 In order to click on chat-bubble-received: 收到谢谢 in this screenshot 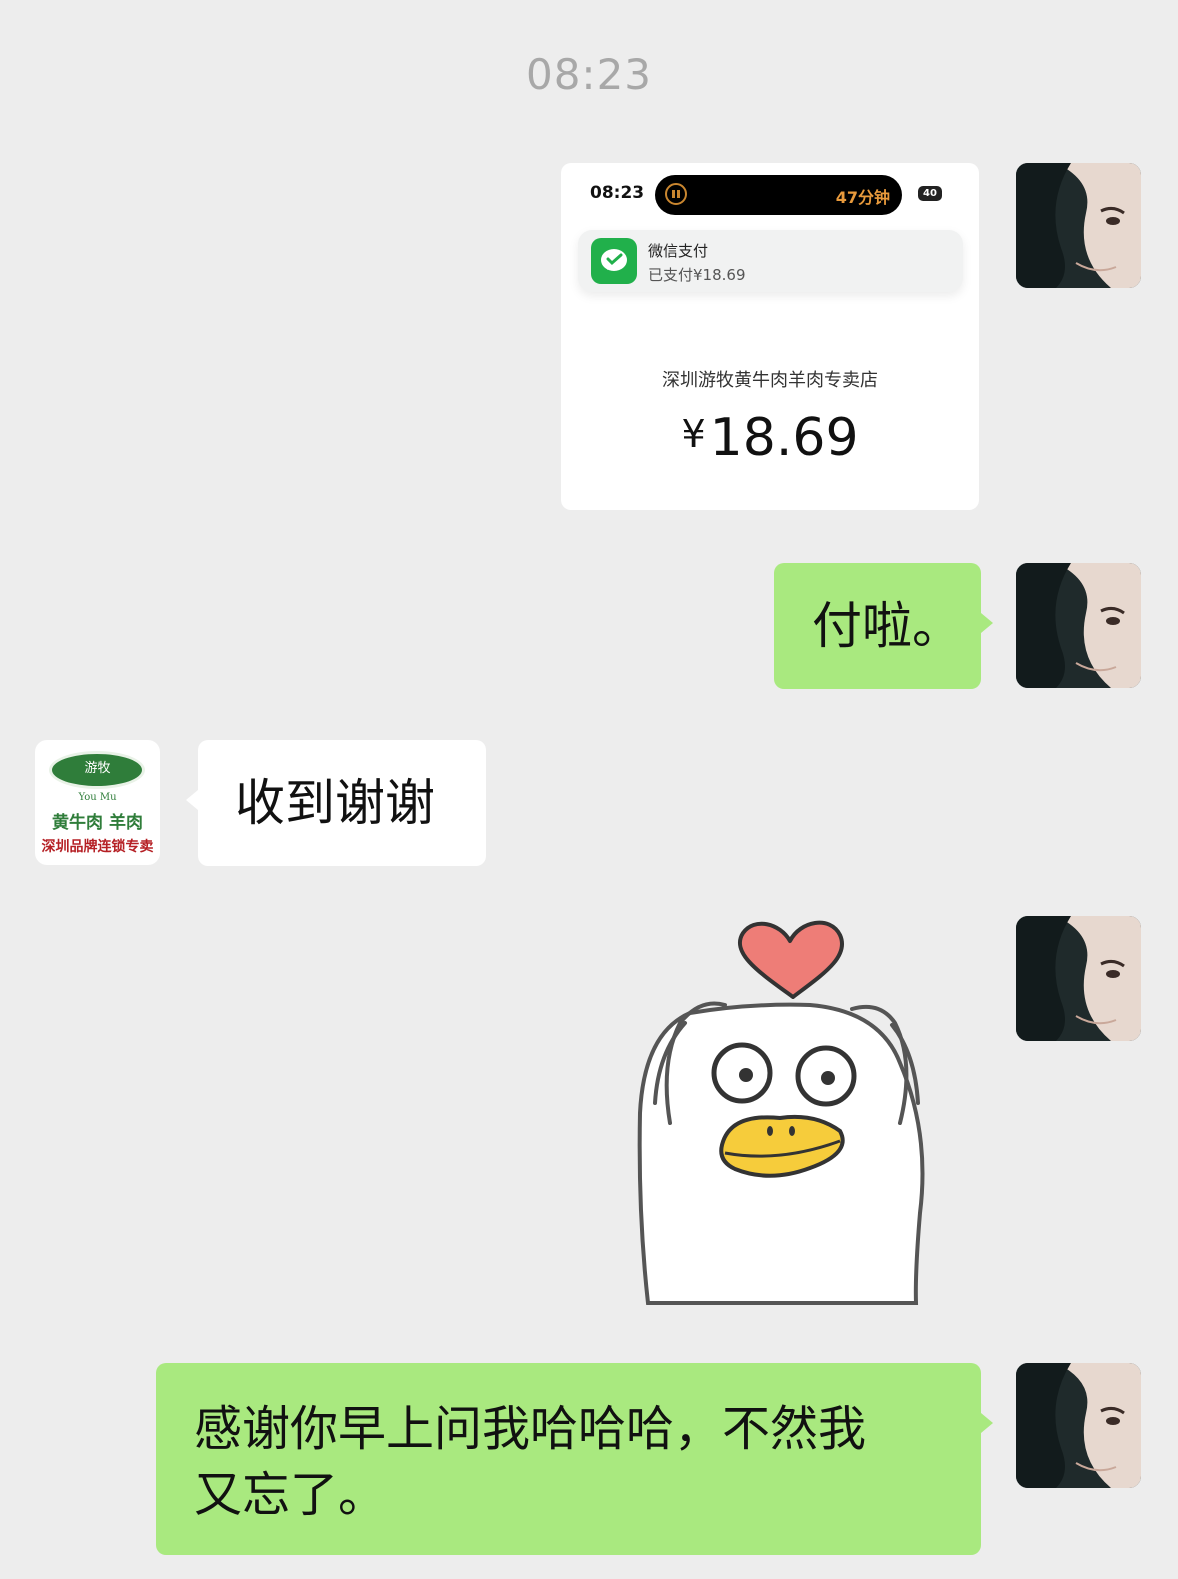, I will do `click(342, 803)`.